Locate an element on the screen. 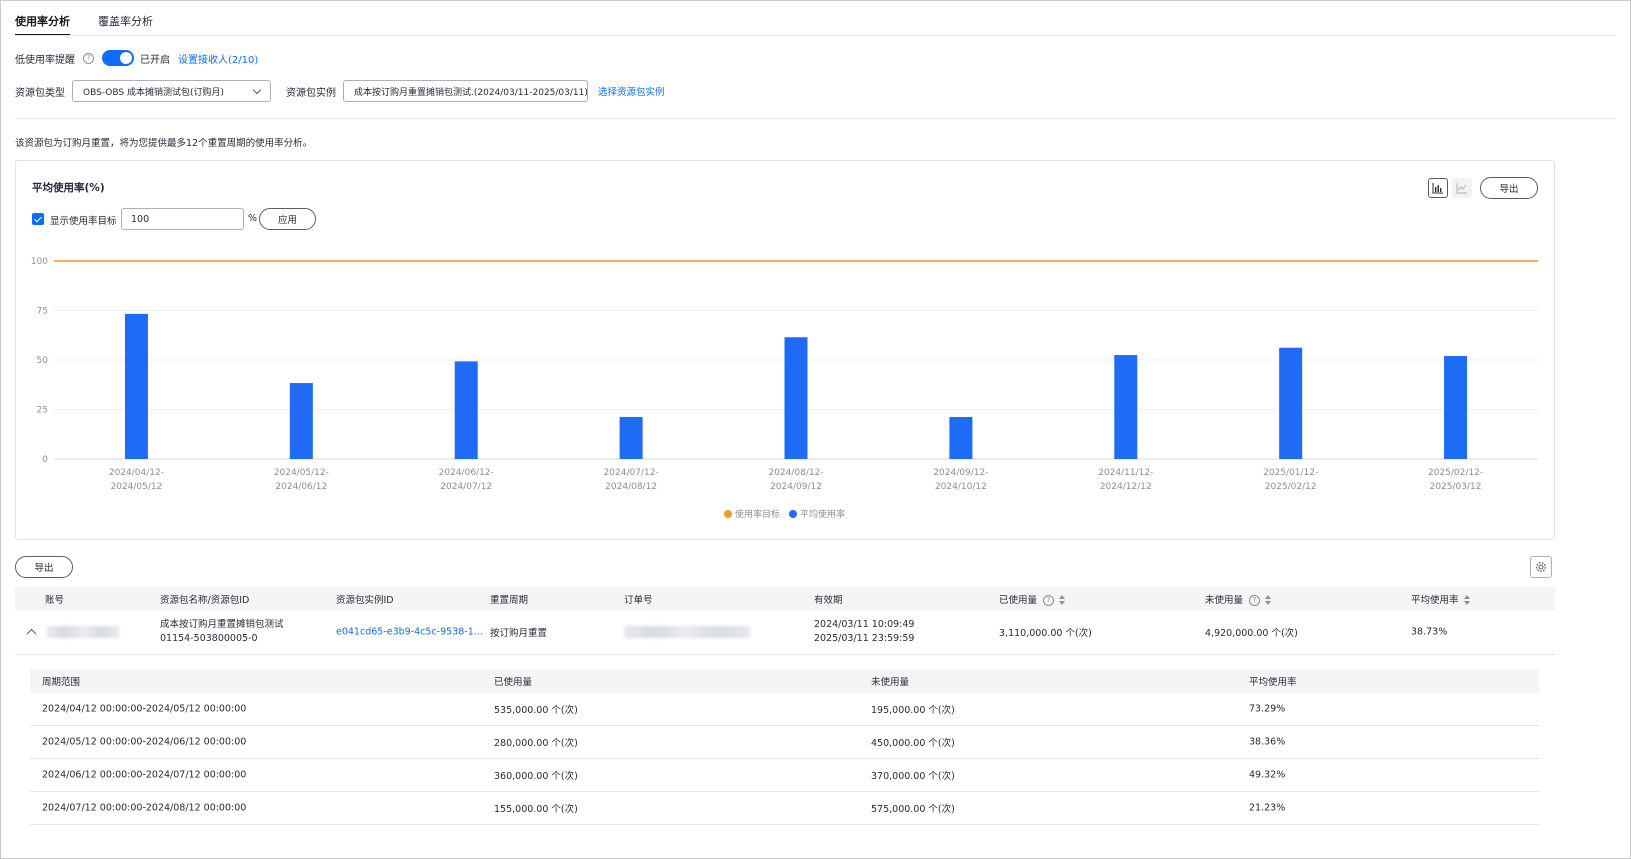  header-unused-label: 未使用量 is located at coordinates (1224, 600).